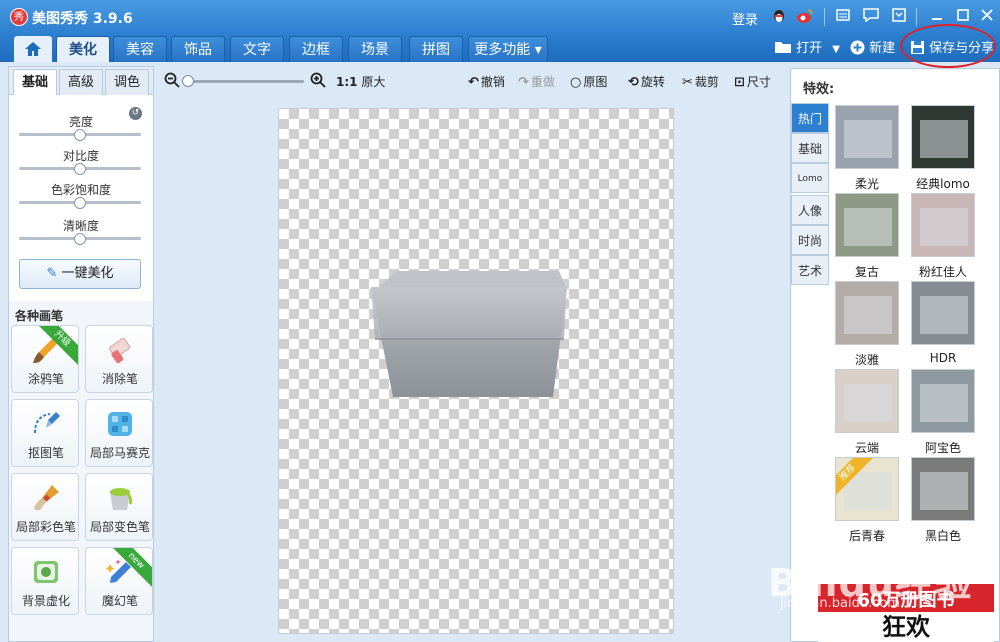 The width and height of the screenshot is (1000, 642). What do you see at coordinates (119, 359) in the screenshot?
I see `pen-eraser: 消除笔` at bounding box center [119, 359].